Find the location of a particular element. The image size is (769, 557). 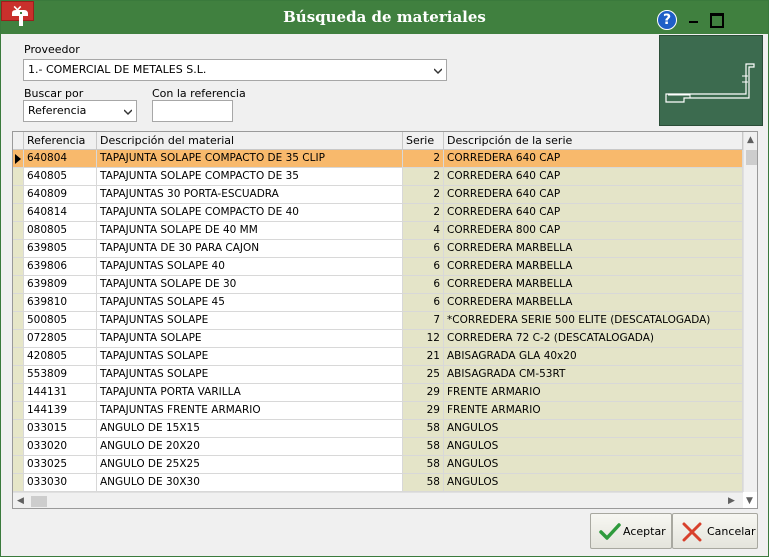

proveedor-select: 1.- COMERCIAL DE METALES S.L. is located at coordinates (235, 70).